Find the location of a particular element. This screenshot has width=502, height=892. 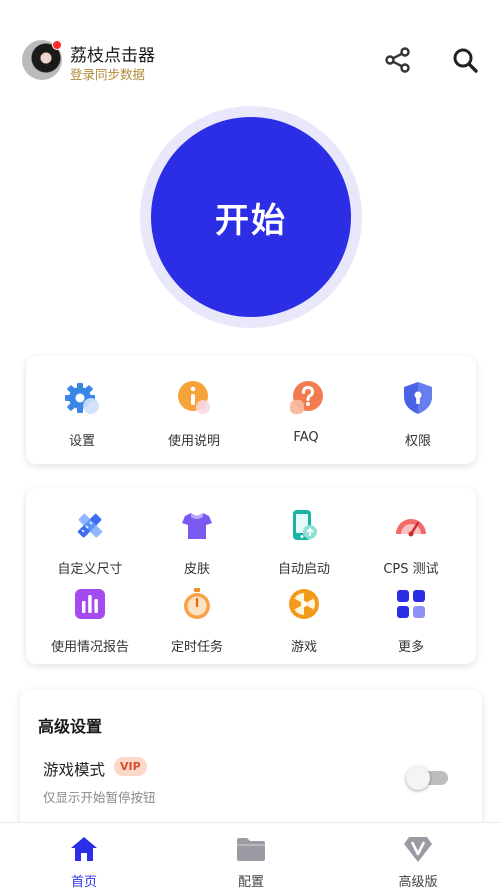

stopwatch-icon is located at coordinates (197, 603).